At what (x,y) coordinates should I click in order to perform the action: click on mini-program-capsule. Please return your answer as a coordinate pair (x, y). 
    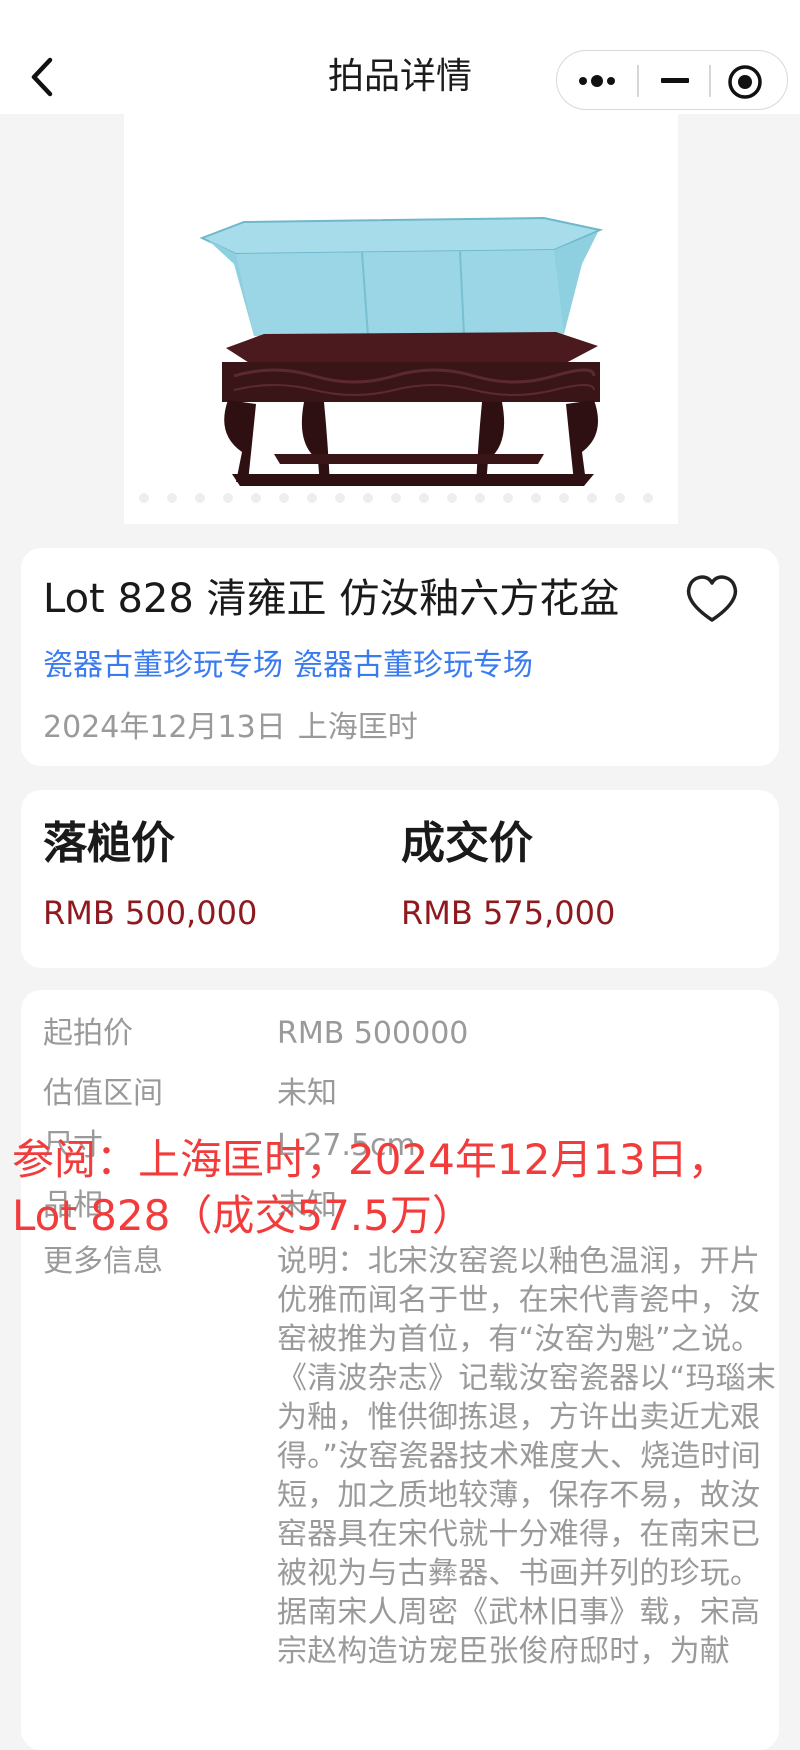
    Looking at the image, I should click on (672, 80).